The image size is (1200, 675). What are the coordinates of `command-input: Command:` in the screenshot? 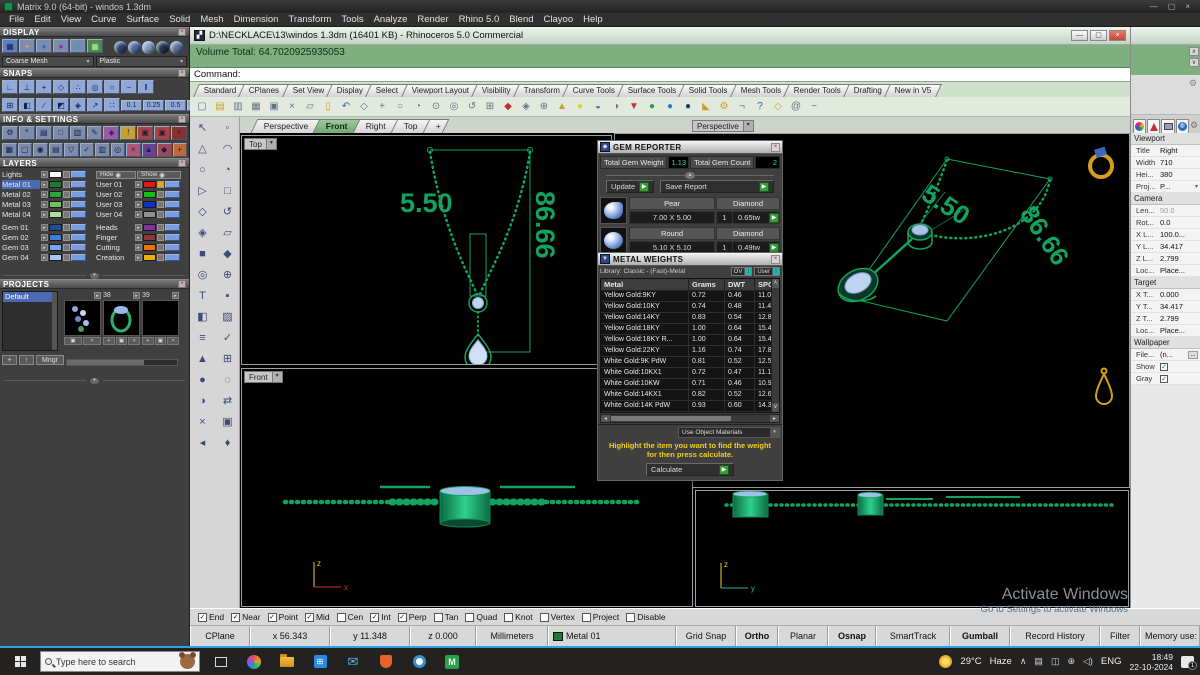 It's located at (660, 75).